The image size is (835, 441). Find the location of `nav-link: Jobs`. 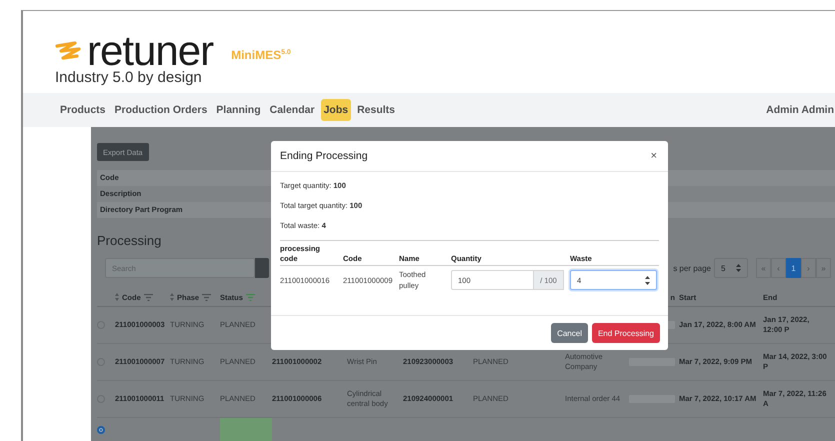

nav-link: Jobs is located at coordinates (336, 110).